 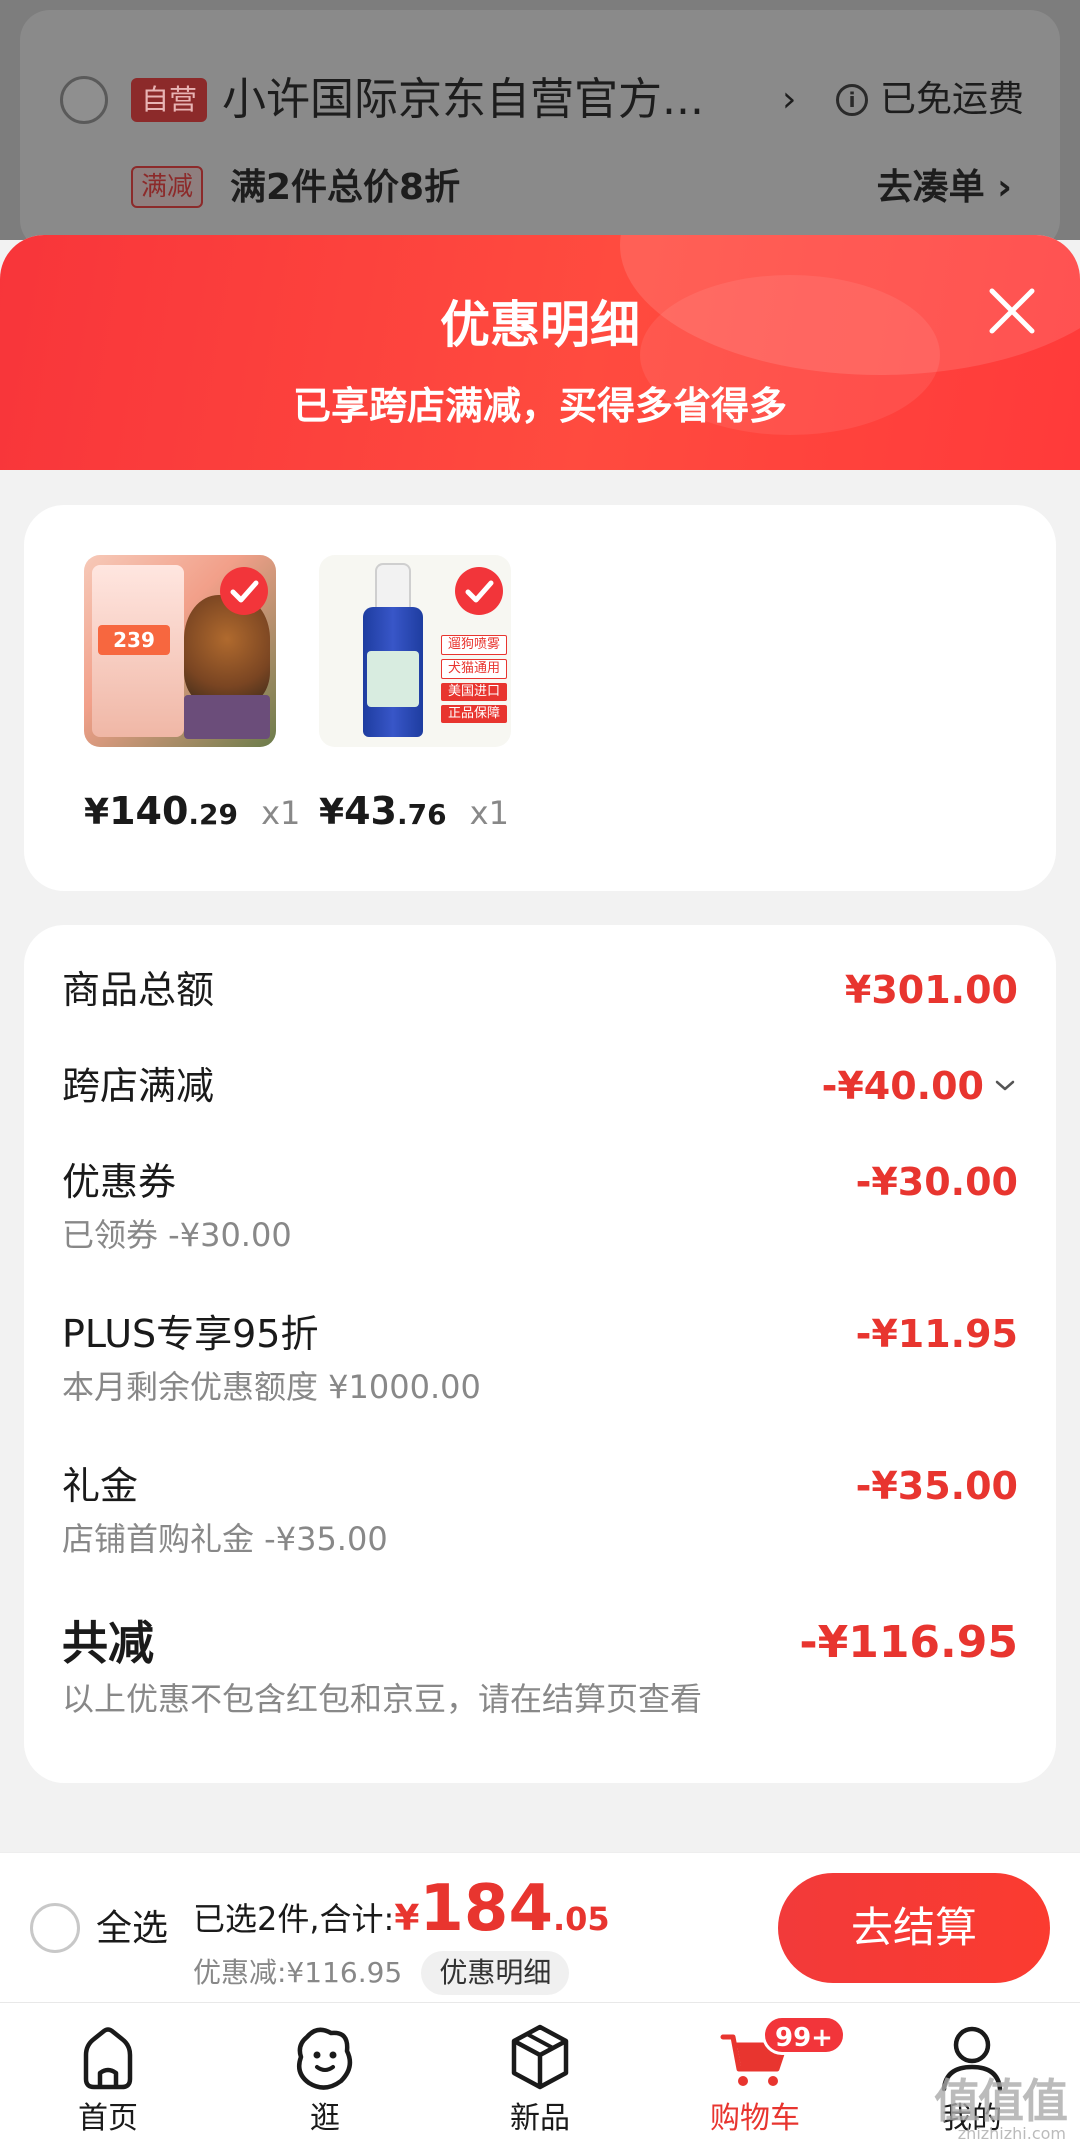 I want to click on select-all-checkbox, so click(x=55, y=1928).